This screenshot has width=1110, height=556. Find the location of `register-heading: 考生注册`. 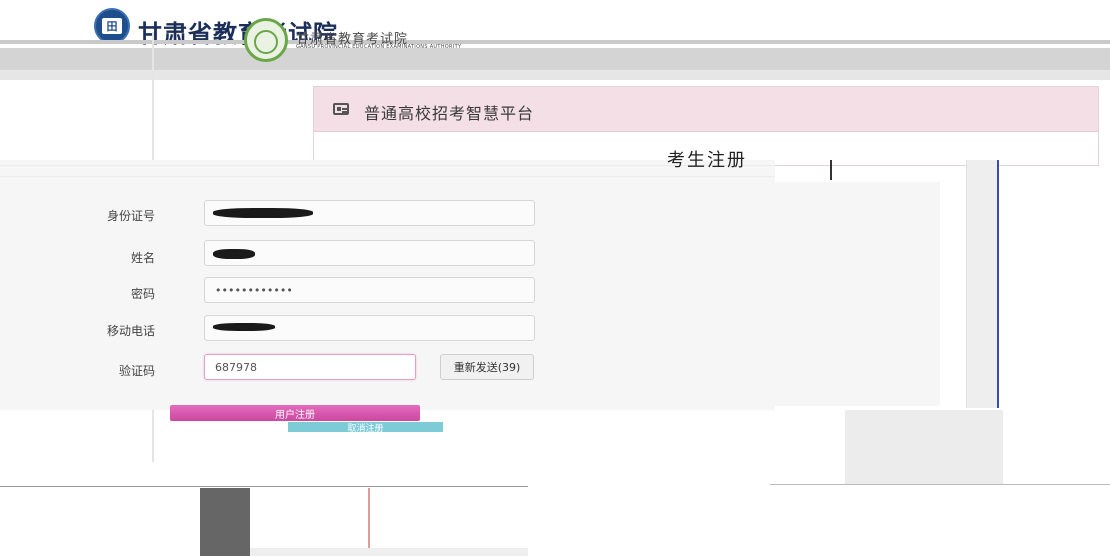

register-heading: 考生注册 is located at coordinates (707, 160).